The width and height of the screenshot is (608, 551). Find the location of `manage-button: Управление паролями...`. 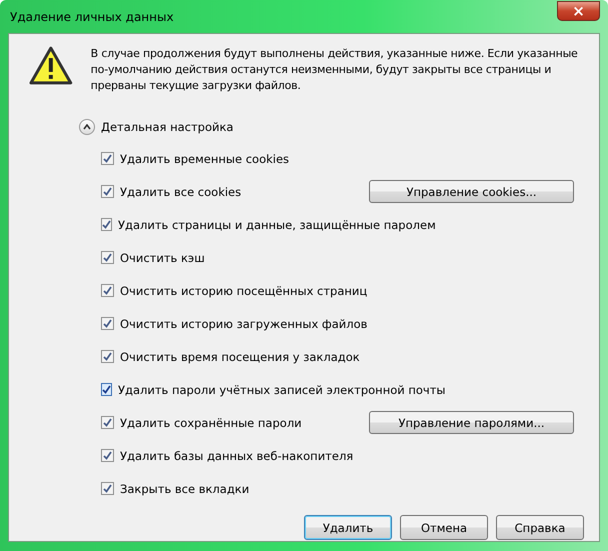

manage-button: Управление паролями... is located at coordinates (471, 422).